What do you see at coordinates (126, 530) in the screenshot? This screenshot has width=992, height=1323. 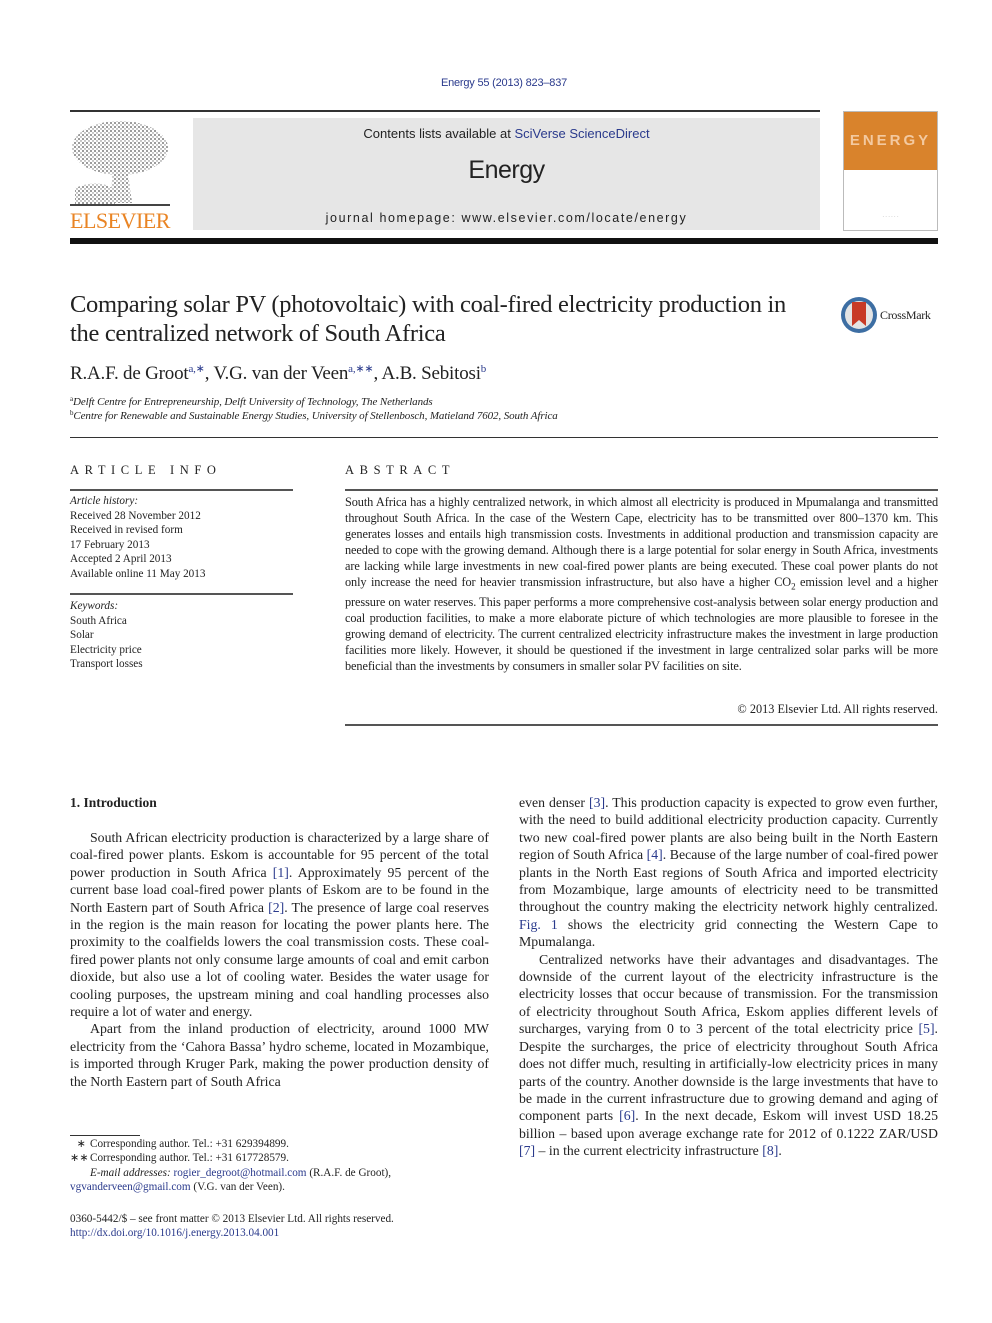 I see `history-item: Received in revised form` at bounding box center [126, 530].